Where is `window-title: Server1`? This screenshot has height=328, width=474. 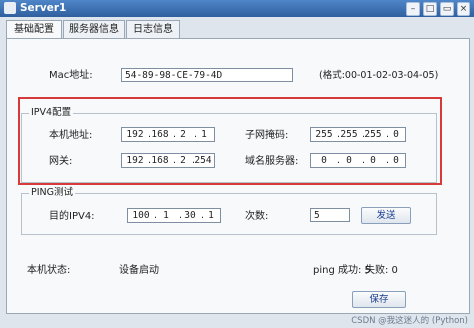
window-title: Server1 is located at coordinates (43, 8).